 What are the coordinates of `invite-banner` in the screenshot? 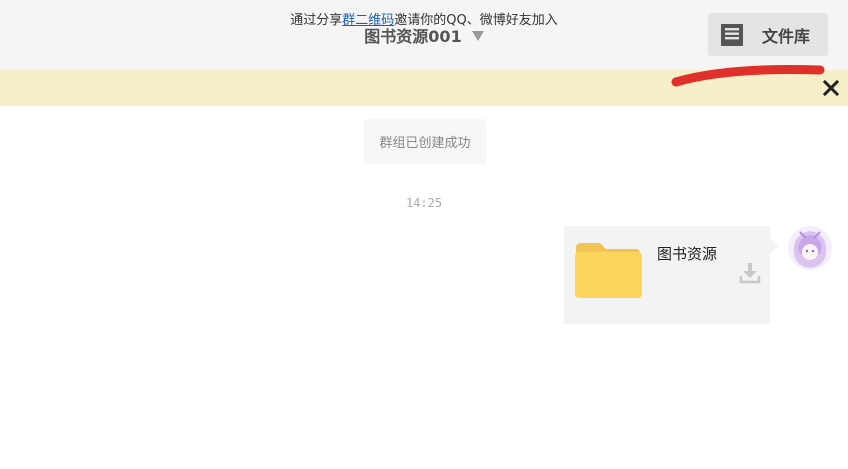 It's located at (424, 88).